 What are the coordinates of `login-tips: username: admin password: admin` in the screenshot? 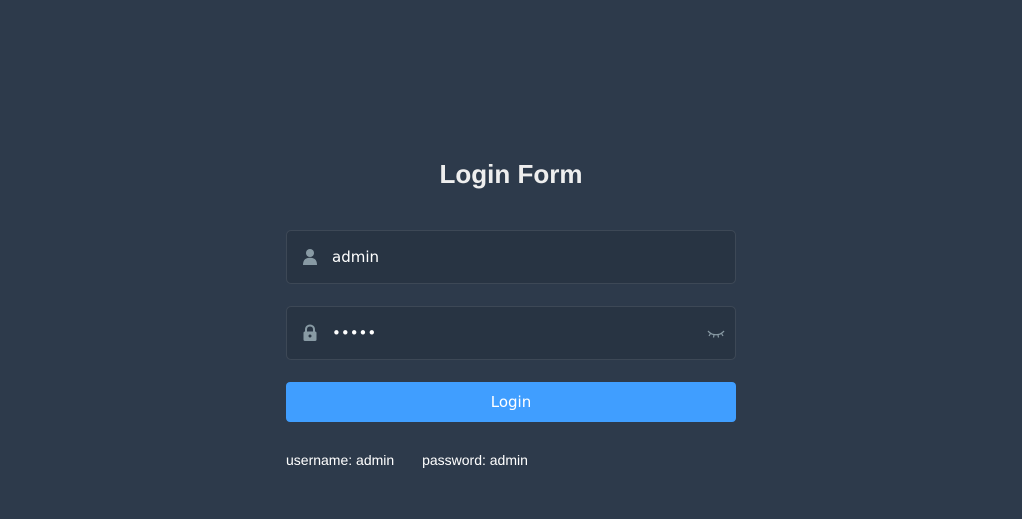 It's located at (407, 460).